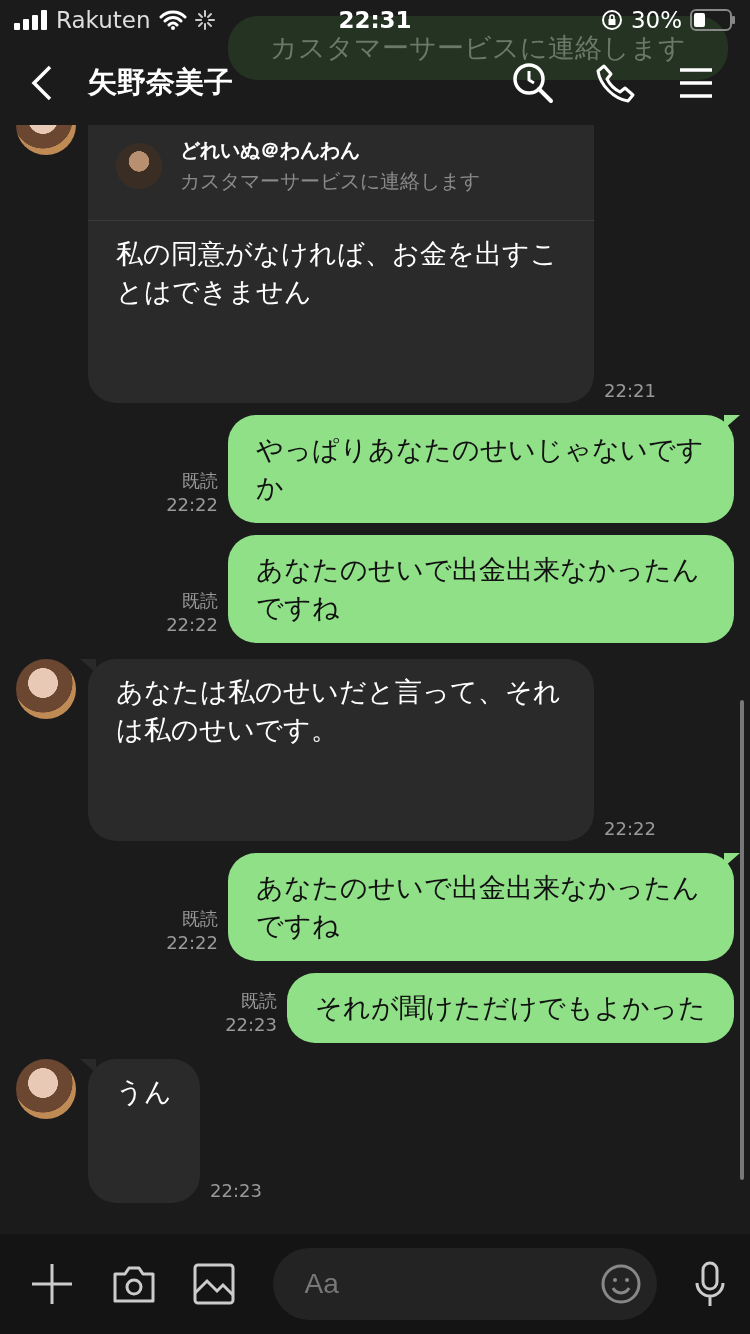 The image size is (750, 1334). What do you see at coordinates (616, 82) in the screenshot?
I see `phone-icon` at bounding box center [616, 82].